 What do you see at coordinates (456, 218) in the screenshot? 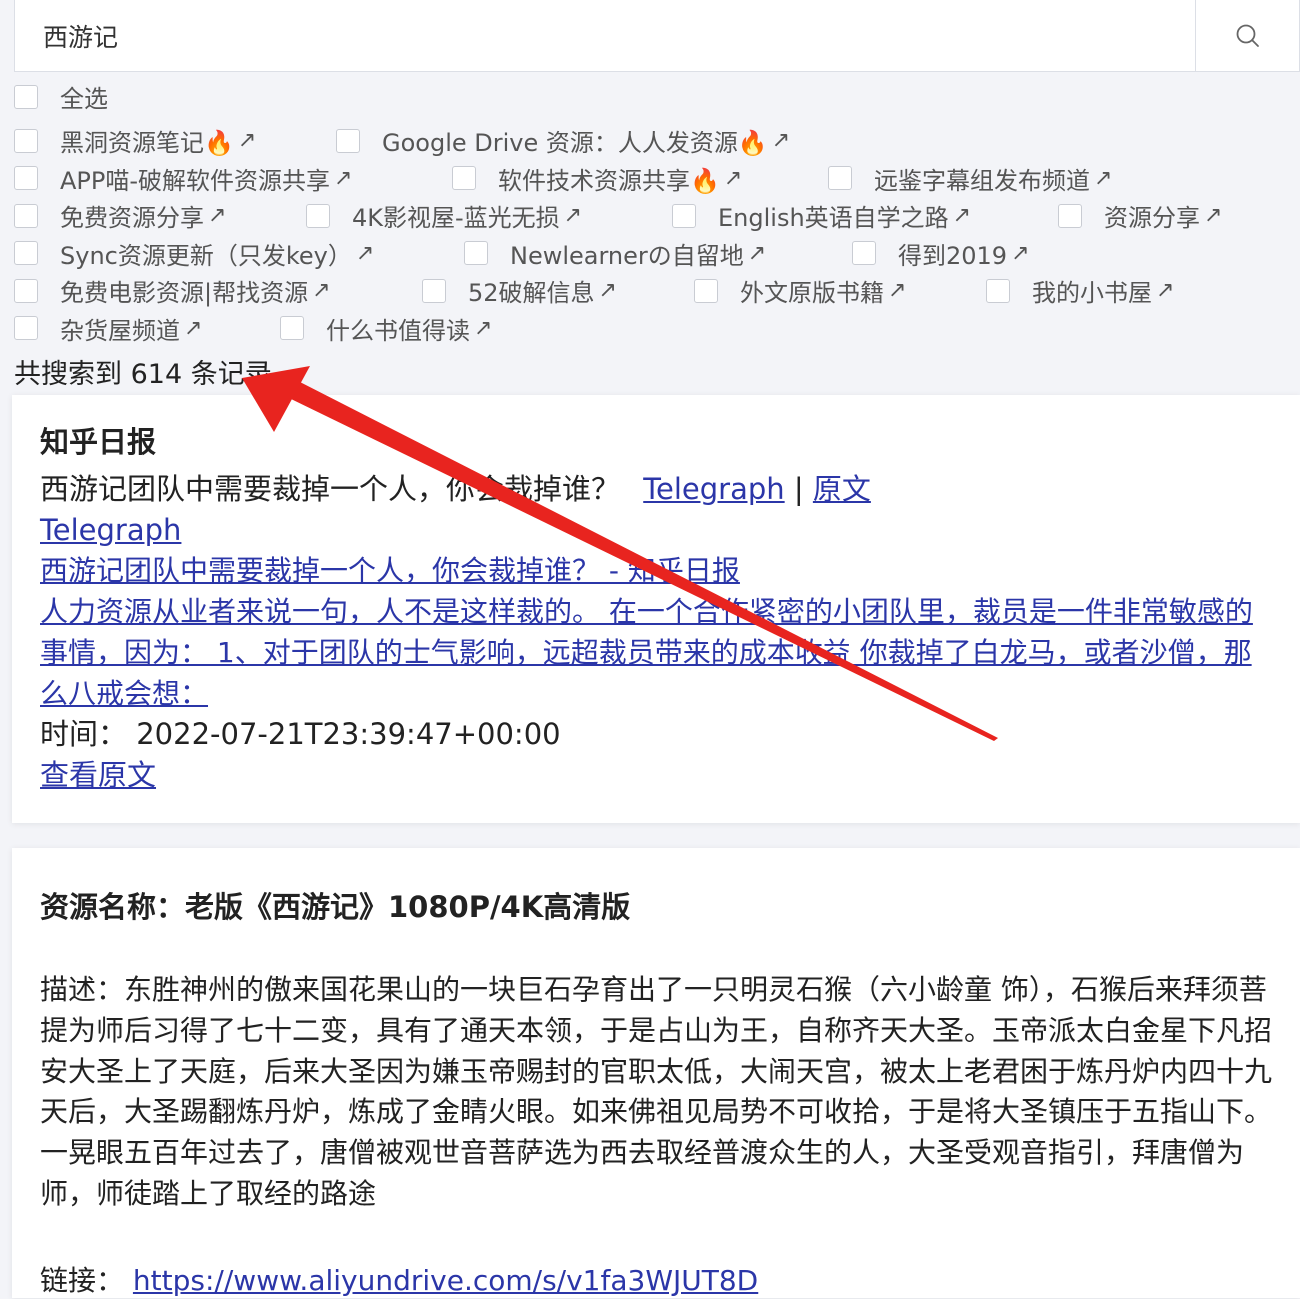
I see `channel-label: 4K影视屋-蓝光无损` at bounding box center [456, 218].